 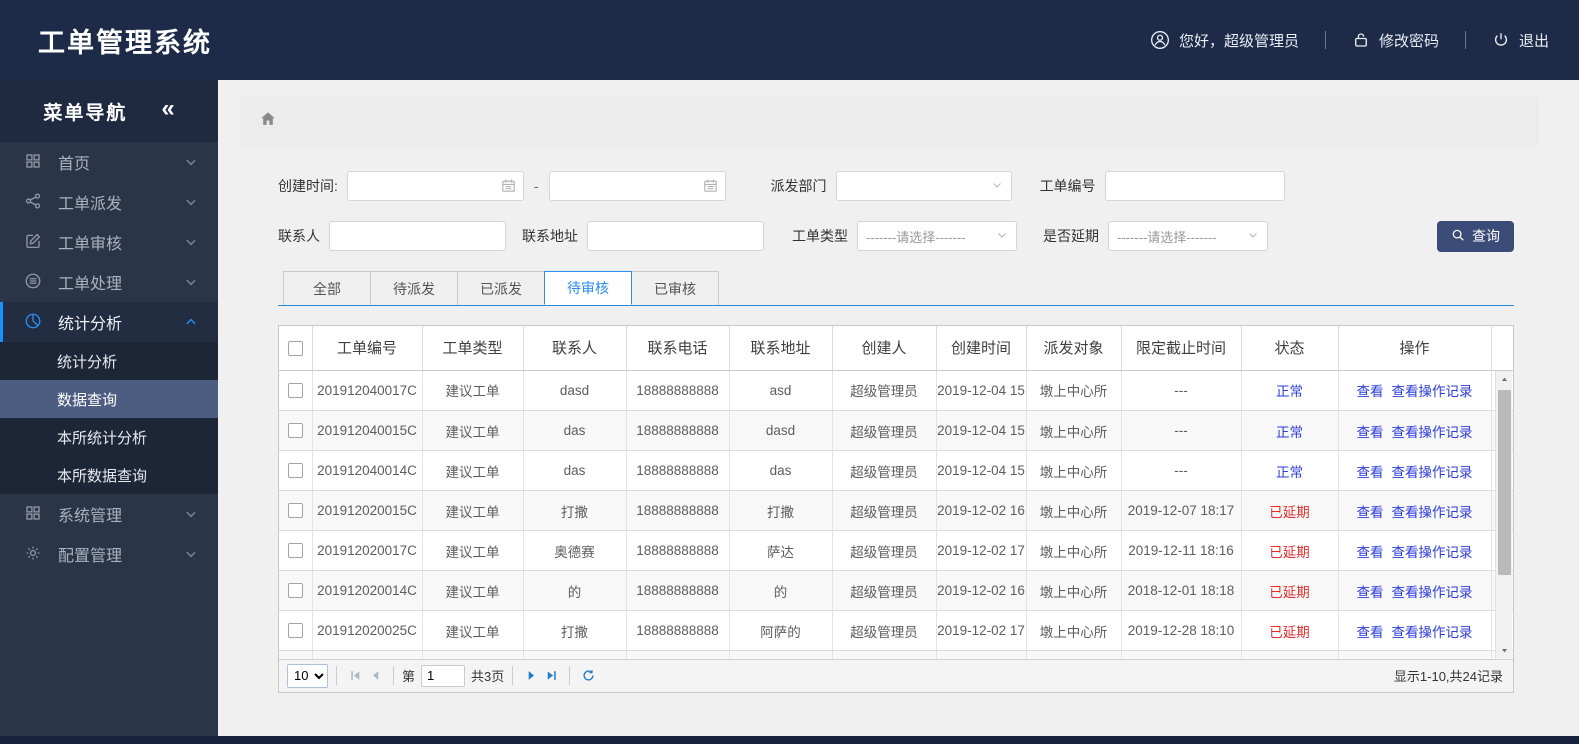 I want to click on cell-deadline, so click(x=1181, y=654).